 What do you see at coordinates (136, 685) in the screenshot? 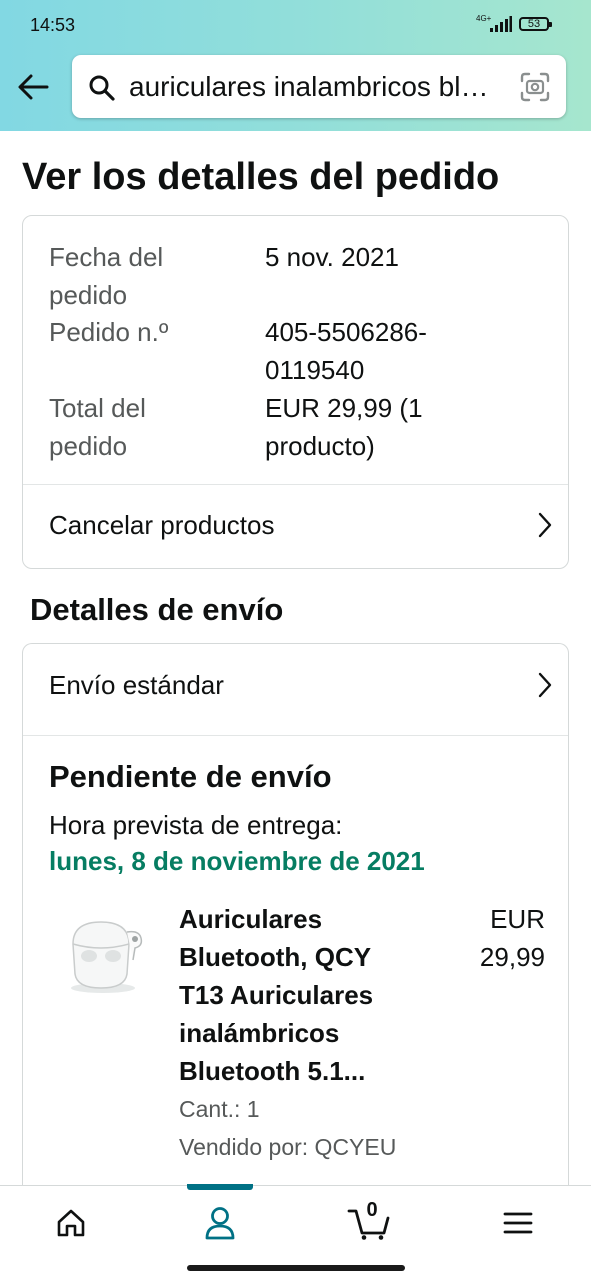
I see `shipping-method-label: Envío estándar` at bounding box center [136, 685].